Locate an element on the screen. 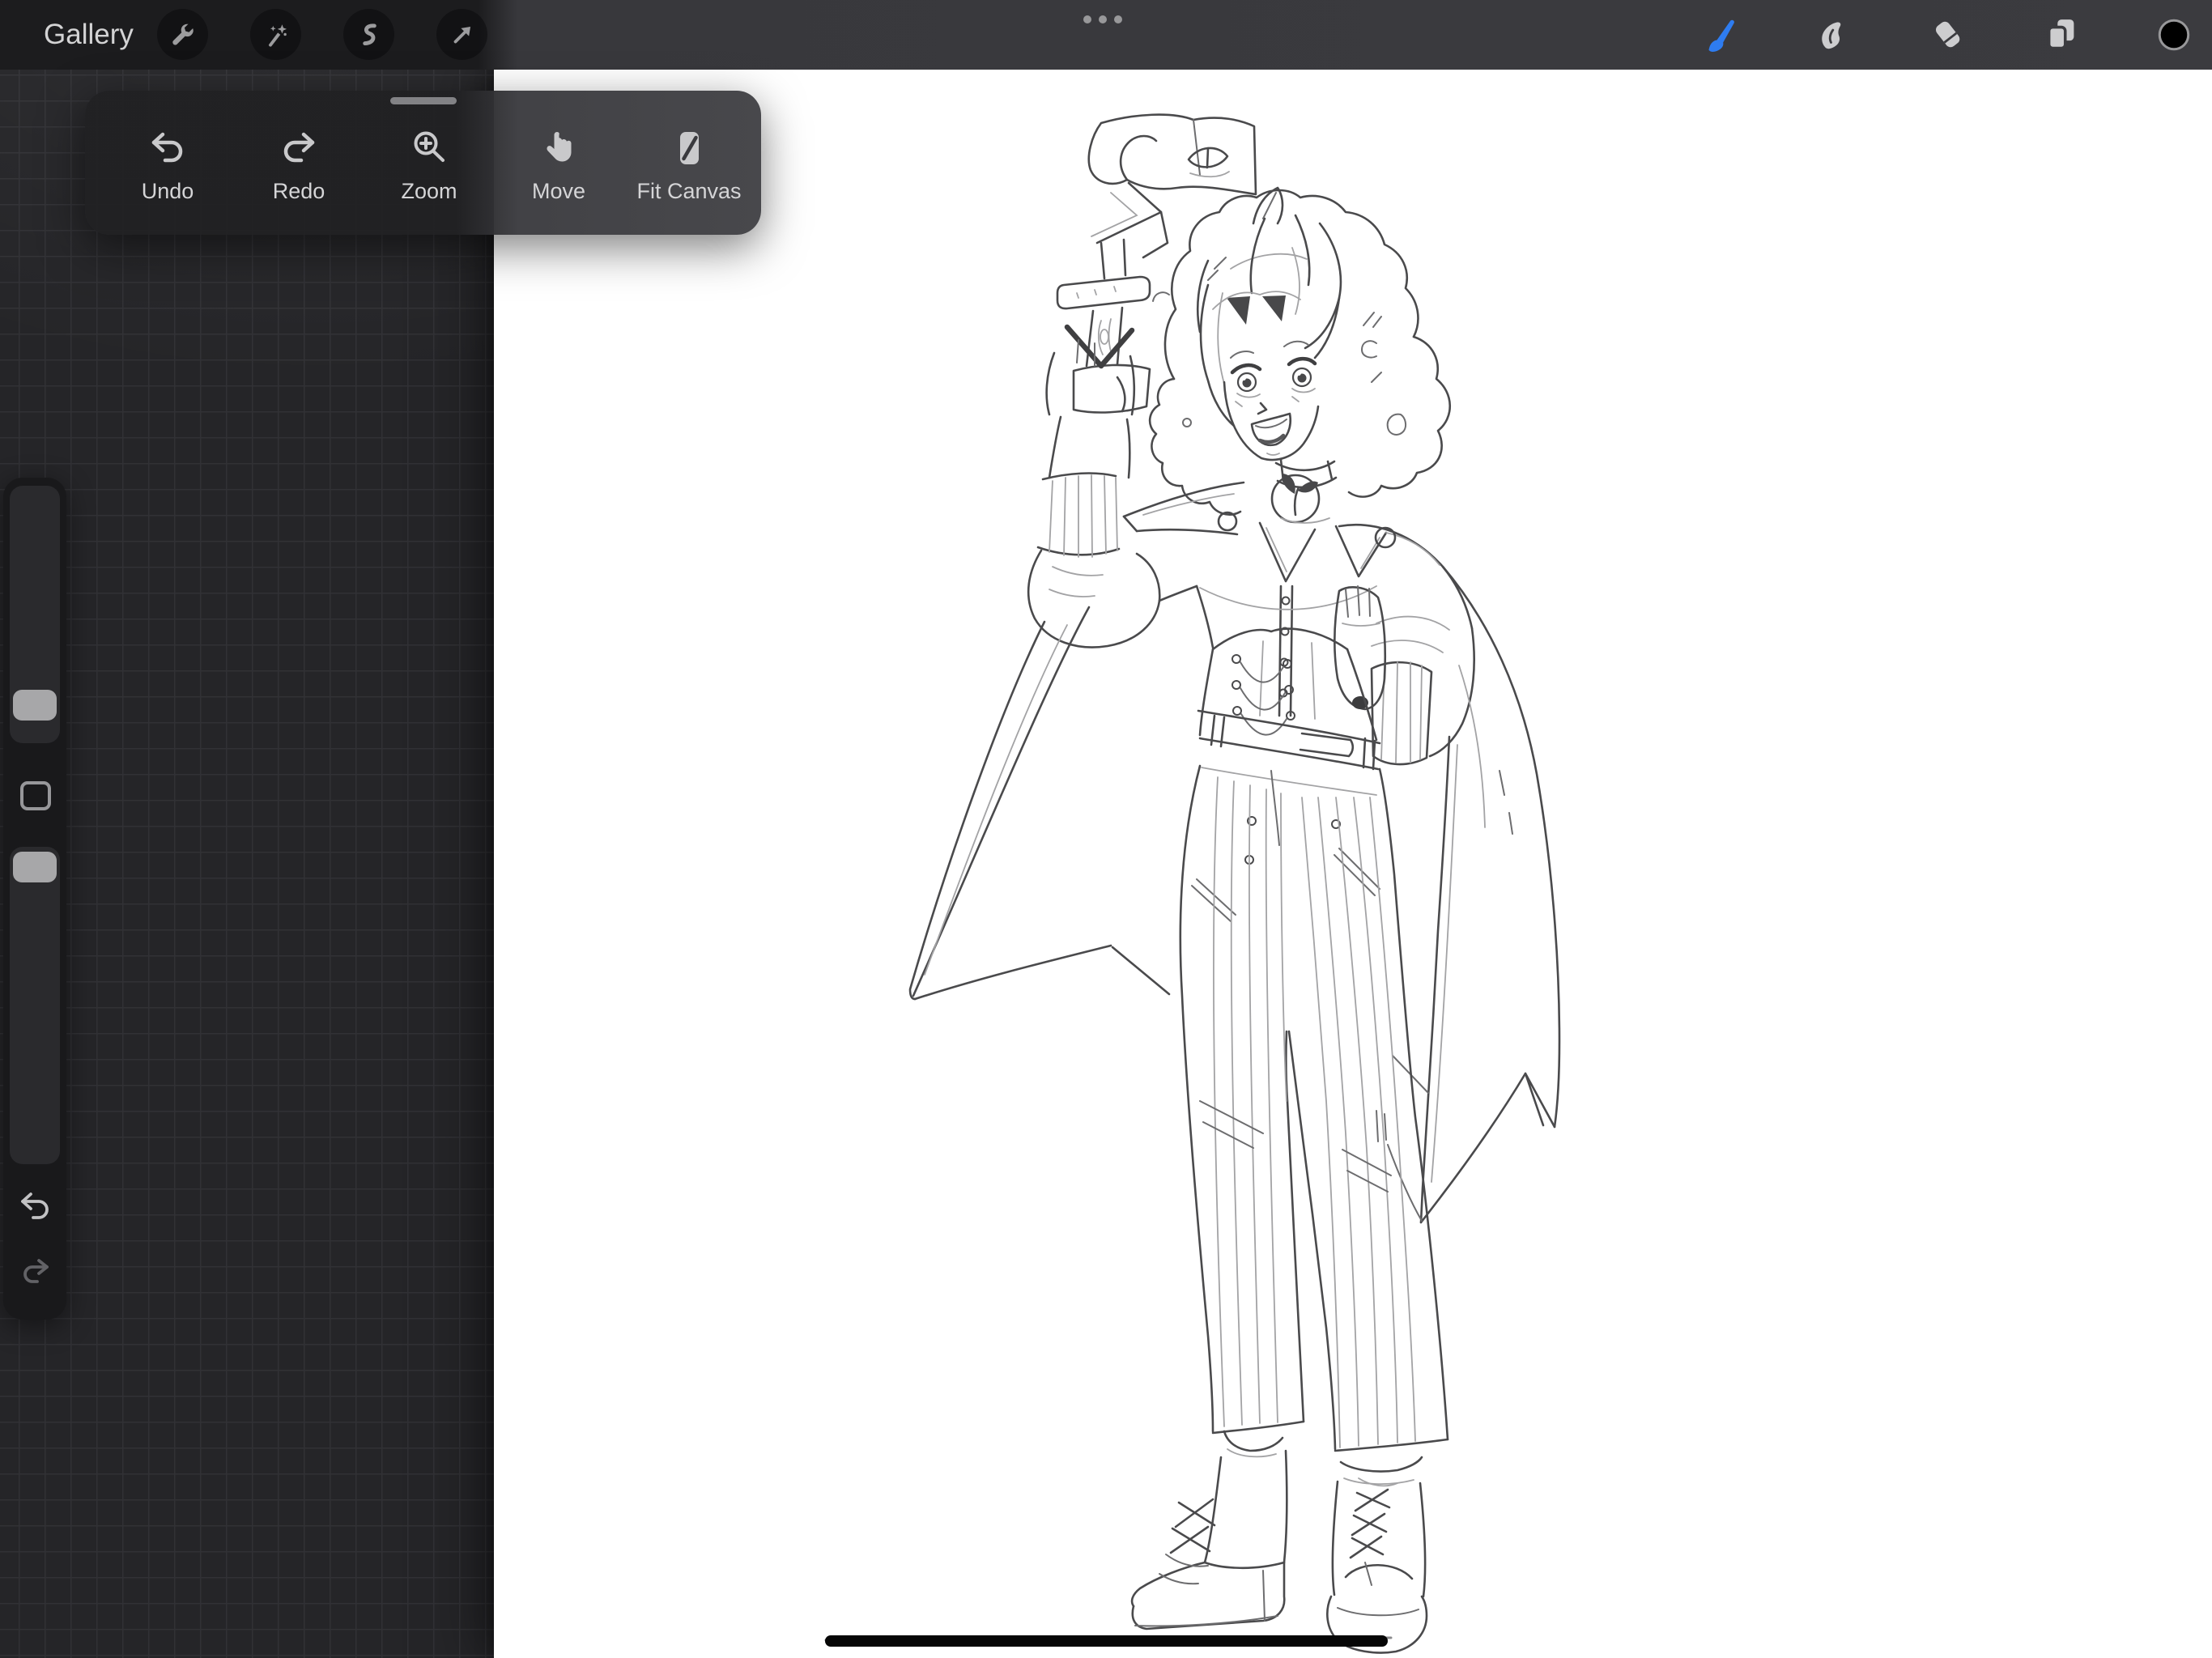 This screenshot has height=1658, width=2212. zoom-magnifier-icon is located at coordinates (430, 146).